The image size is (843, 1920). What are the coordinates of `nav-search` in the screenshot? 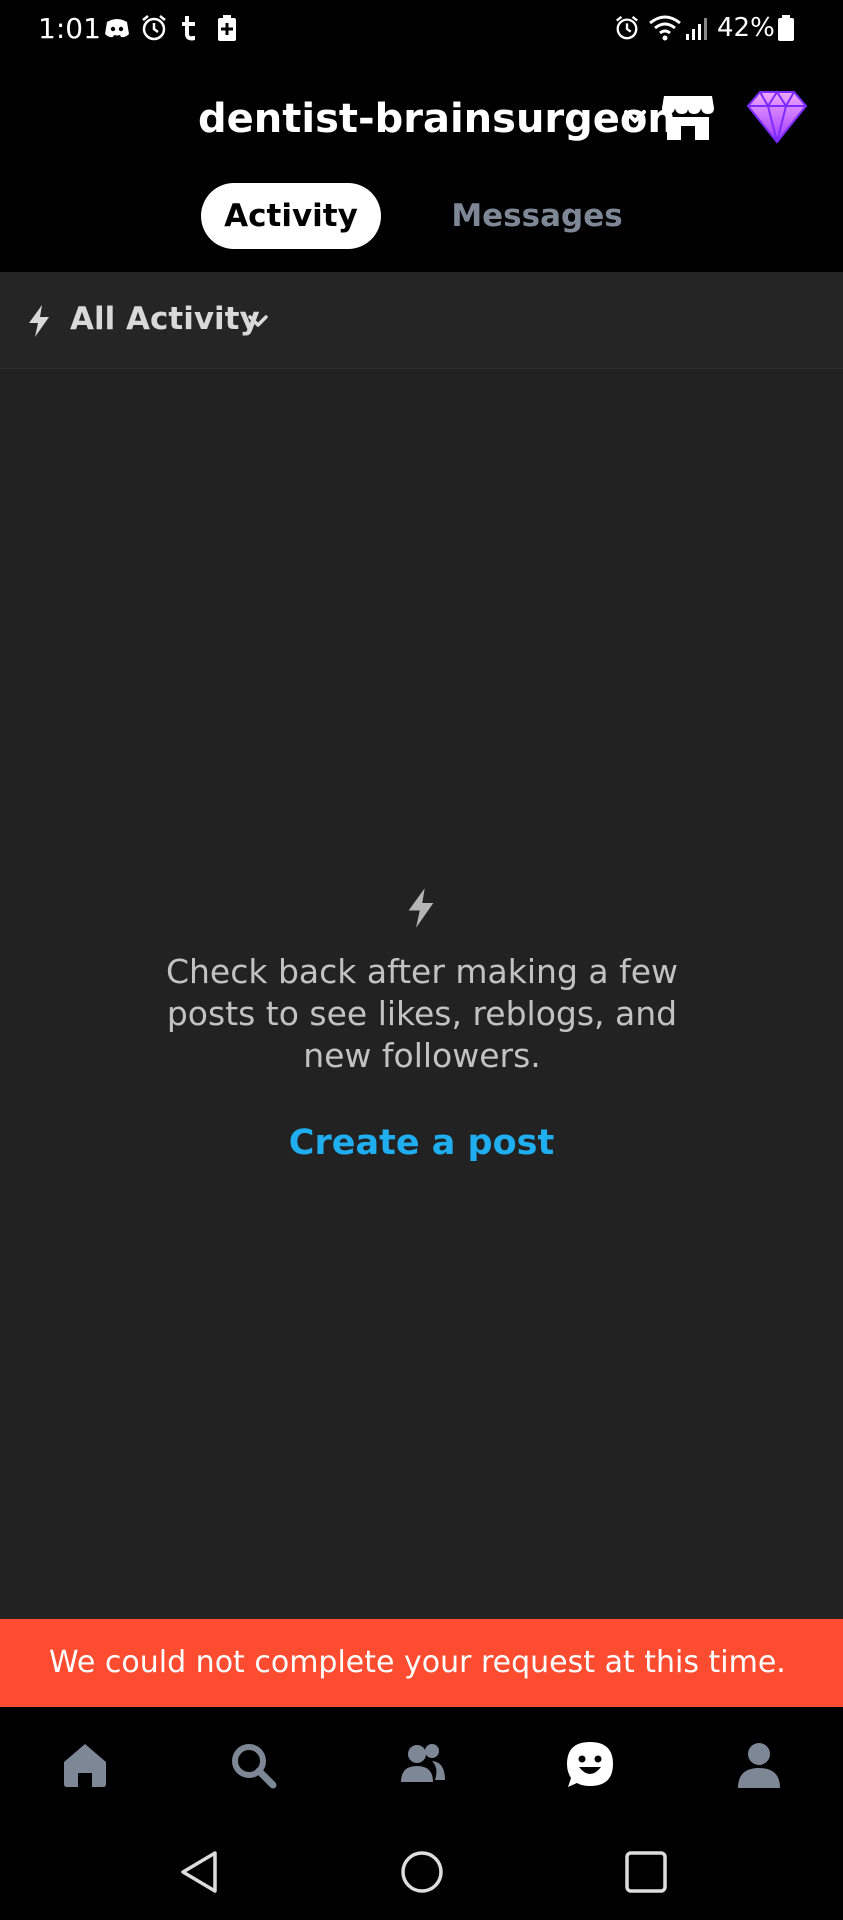 It's located at (253, 1765).